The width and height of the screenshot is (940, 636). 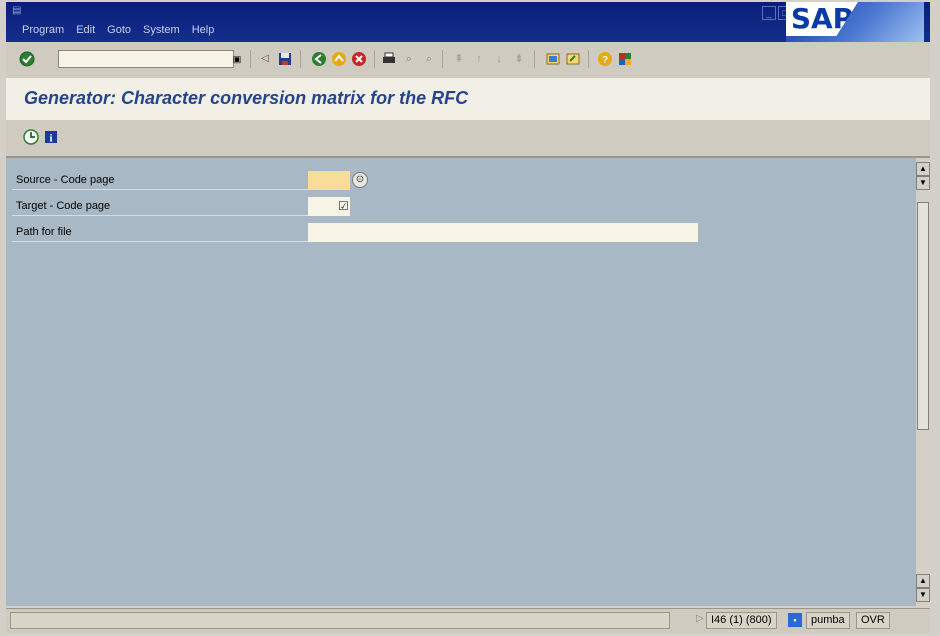 I want to click on target-code-page-label: Target - Code page, so click(x=63, y=206).